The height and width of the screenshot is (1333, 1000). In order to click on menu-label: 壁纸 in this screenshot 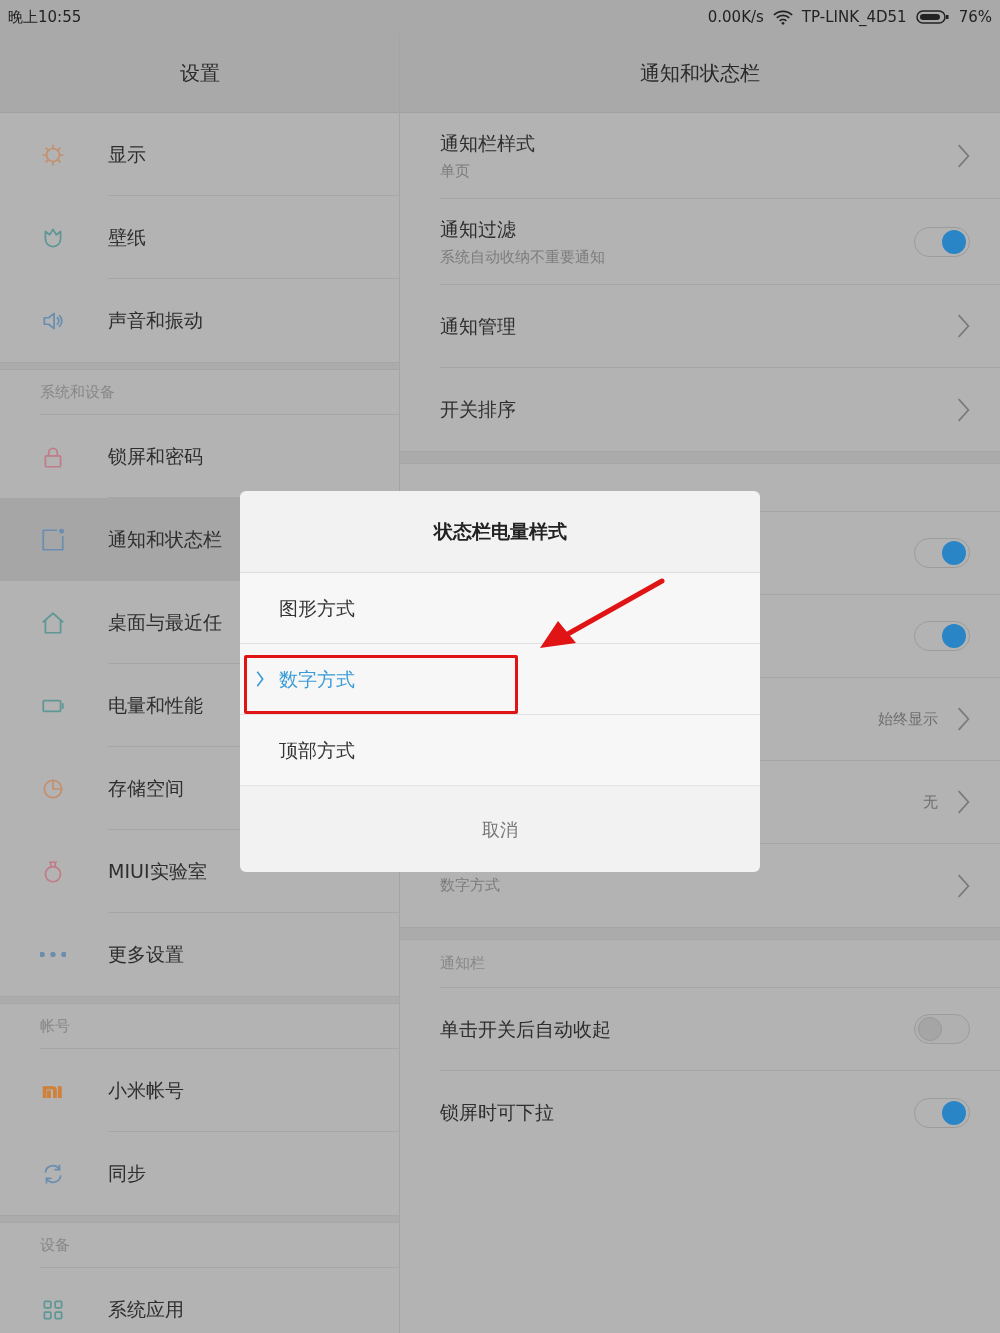, I will do `click(127, 237)`.